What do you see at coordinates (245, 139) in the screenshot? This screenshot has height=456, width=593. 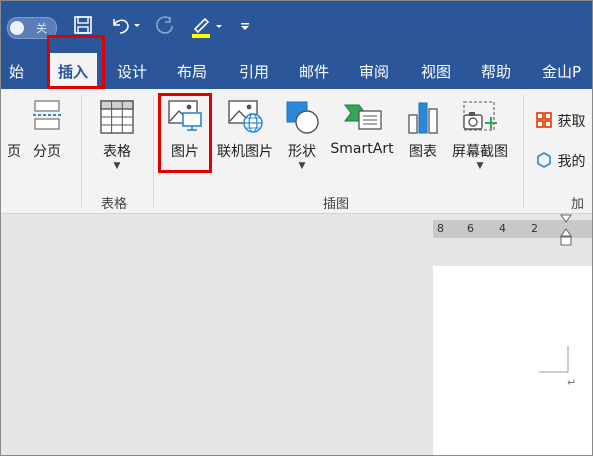 I see `online-pictures-button: 联机图片` at bounding box center [245, 139].